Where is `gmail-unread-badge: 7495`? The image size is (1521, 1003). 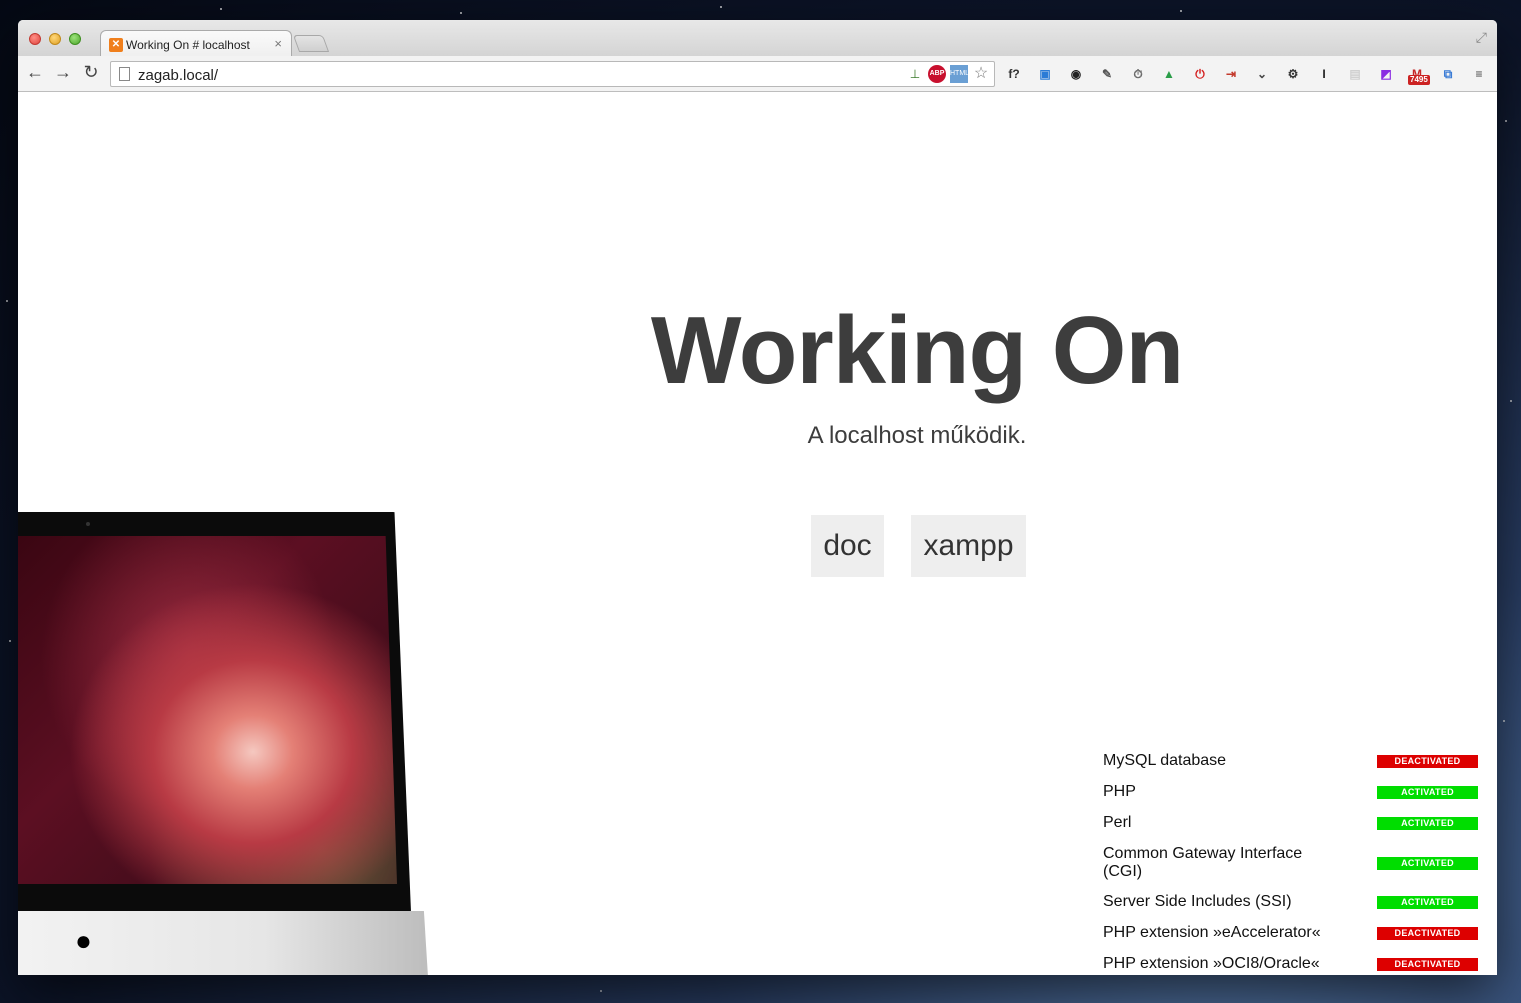 gmail-unread-badge: 7495 is located at coordinates (1419, 80).